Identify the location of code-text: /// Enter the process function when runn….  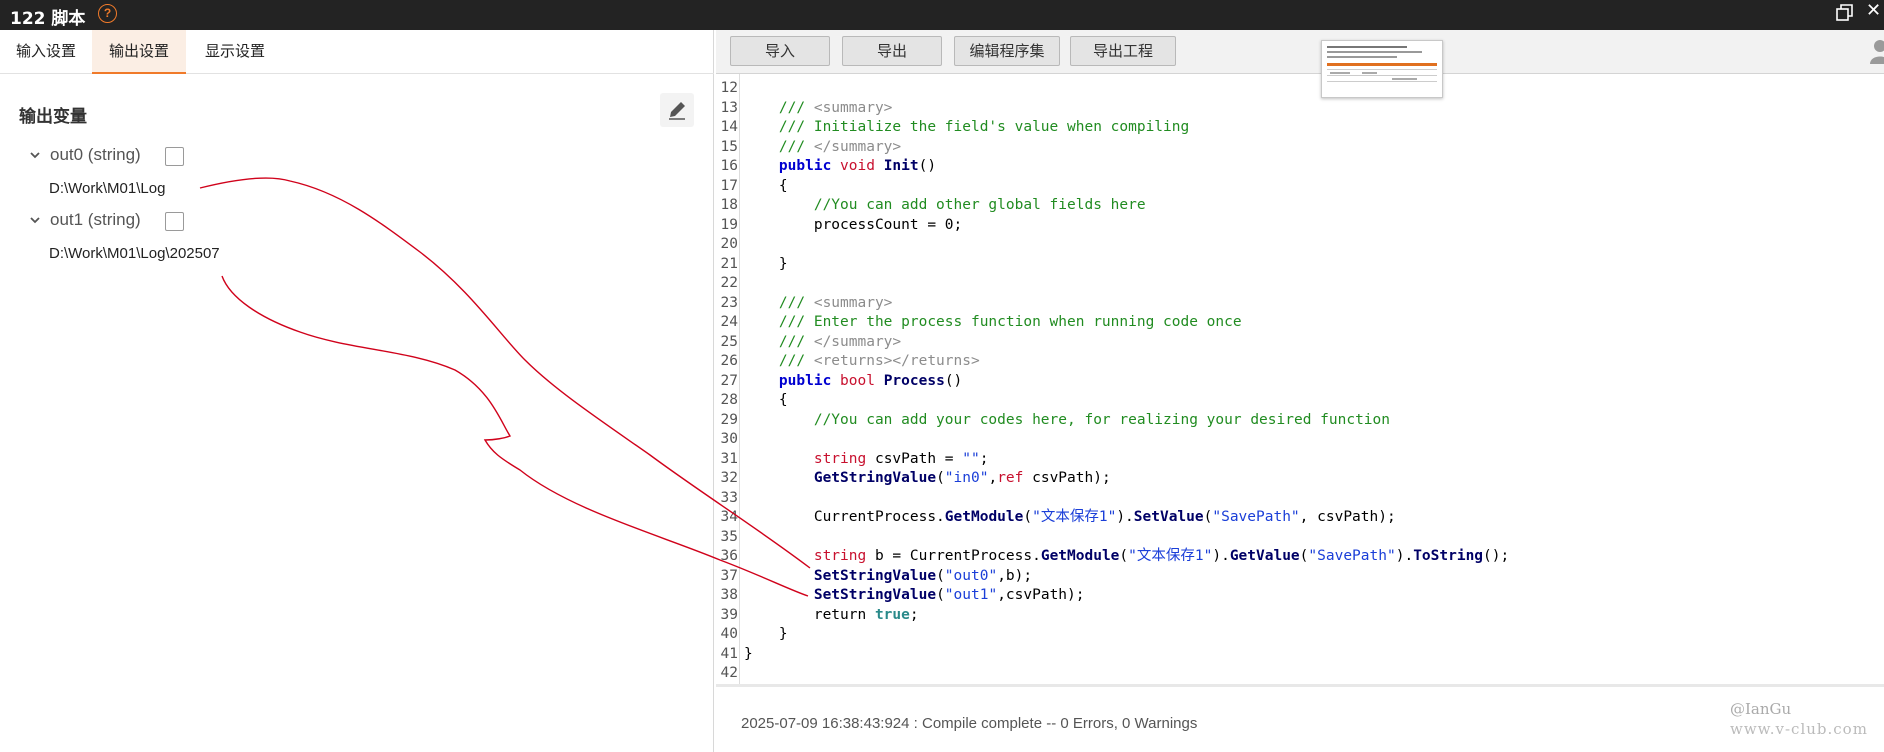
(993, 322).